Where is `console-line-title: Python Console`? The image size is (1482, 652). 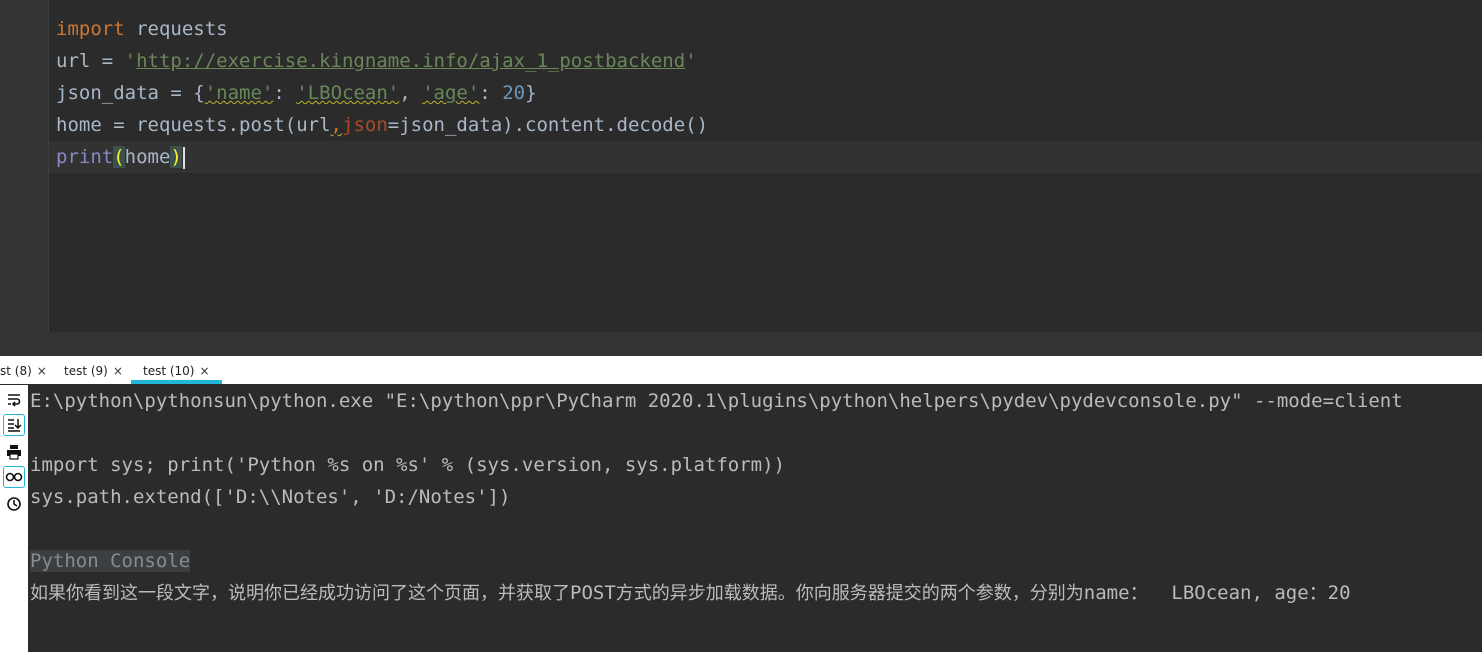
console-line-title: Python Console is located at coordinates (110, 561).